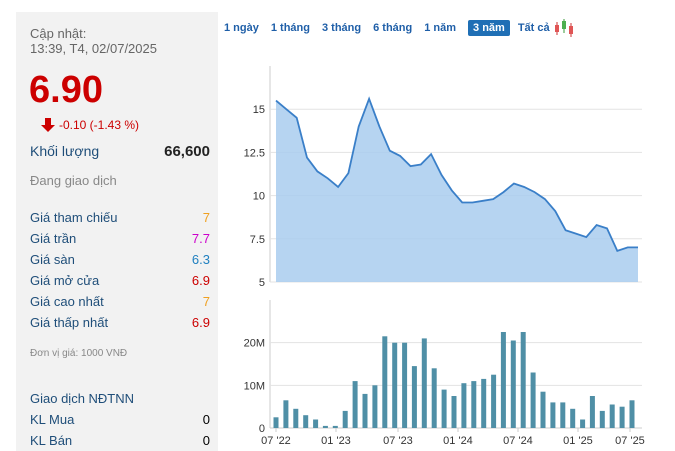 The width and height of the screenshot is (675, 451). Describe the element at coordinates (259, 110) in the screenshot. I see `price-tick-label: 15` at that location.